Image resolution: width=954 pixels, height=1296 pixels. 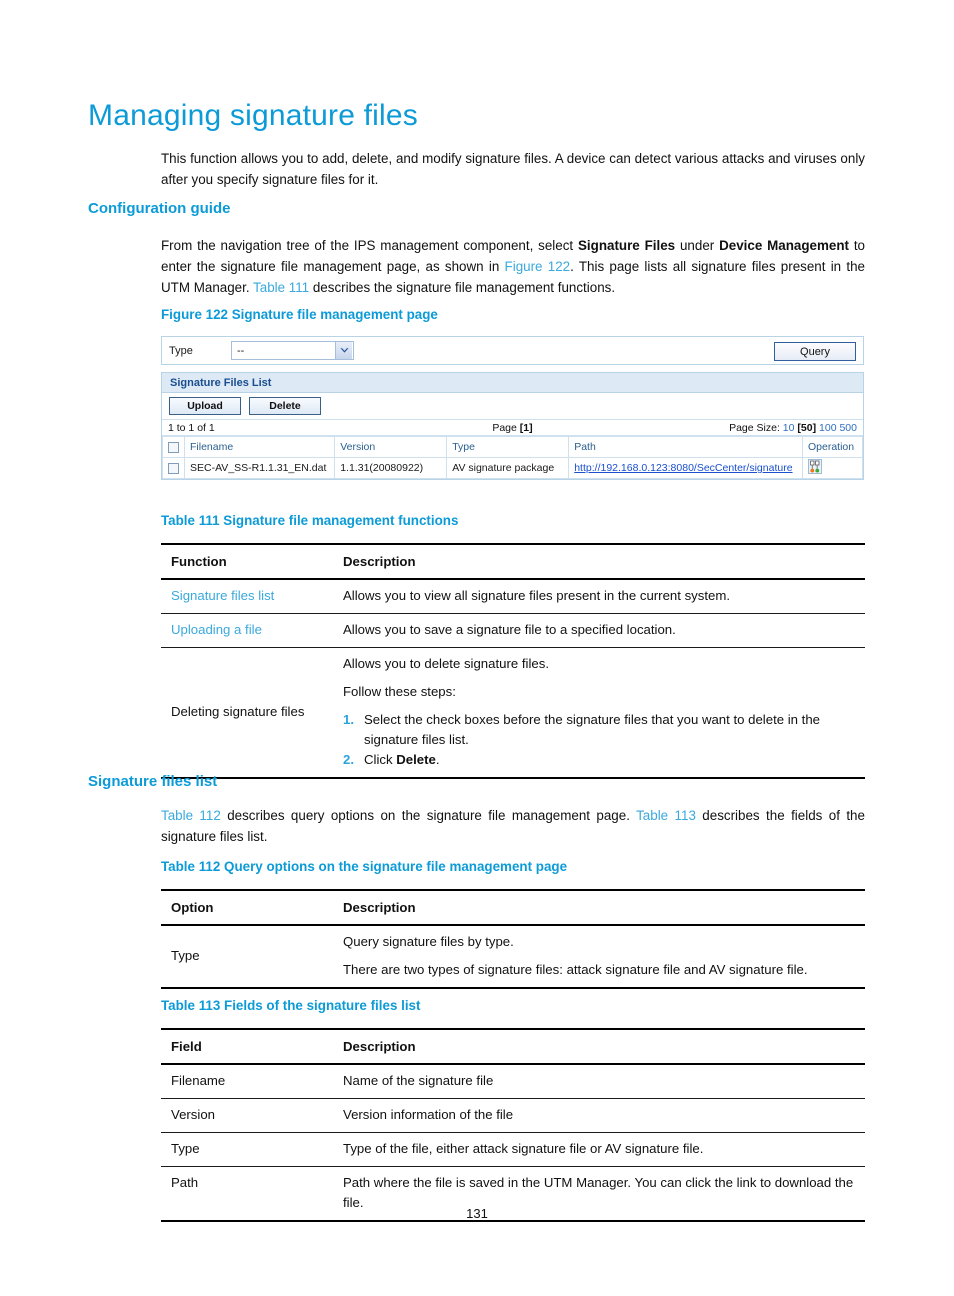 What do you see at coordinates (222, 595) in the screenshot?
I see `link-signature-files-list: Signature files list` at bounding box center [222, 595].